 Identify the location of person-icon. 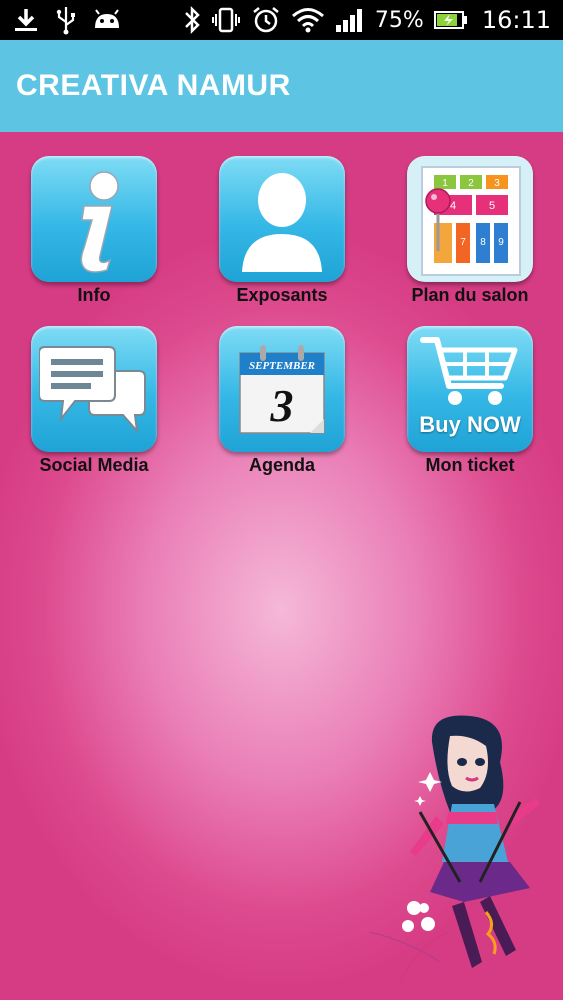
(282, 219).